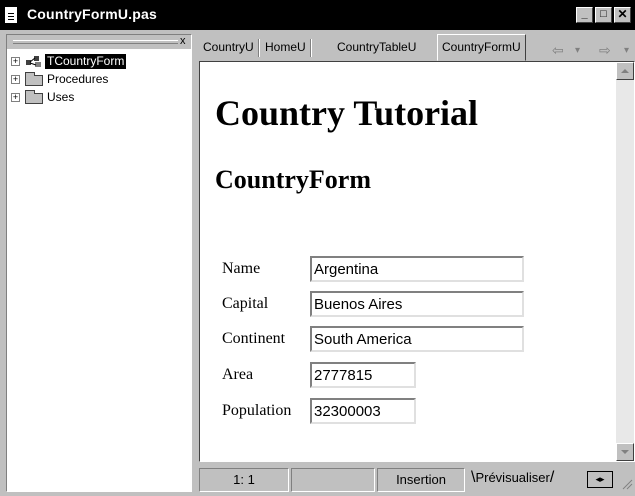 This screenshot has height=496, width=635. I want to click on window-title: CountryFormU.pas, so click(92, 14).